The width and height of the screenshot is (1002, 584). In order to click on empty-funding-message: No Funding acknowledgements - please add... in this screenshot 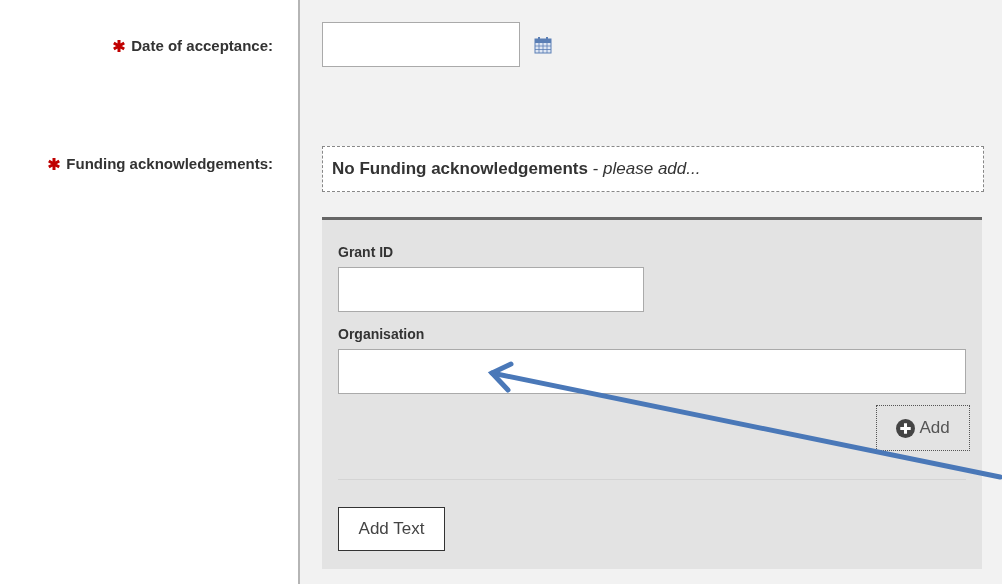, I will do `click(653, 169)`.